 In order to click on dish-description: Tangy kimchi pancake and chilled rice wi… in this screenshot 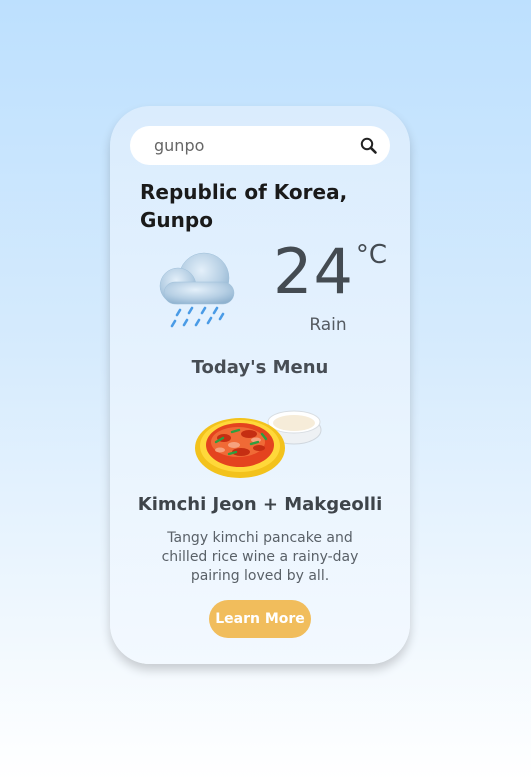, I will do `click(260, 557)`.